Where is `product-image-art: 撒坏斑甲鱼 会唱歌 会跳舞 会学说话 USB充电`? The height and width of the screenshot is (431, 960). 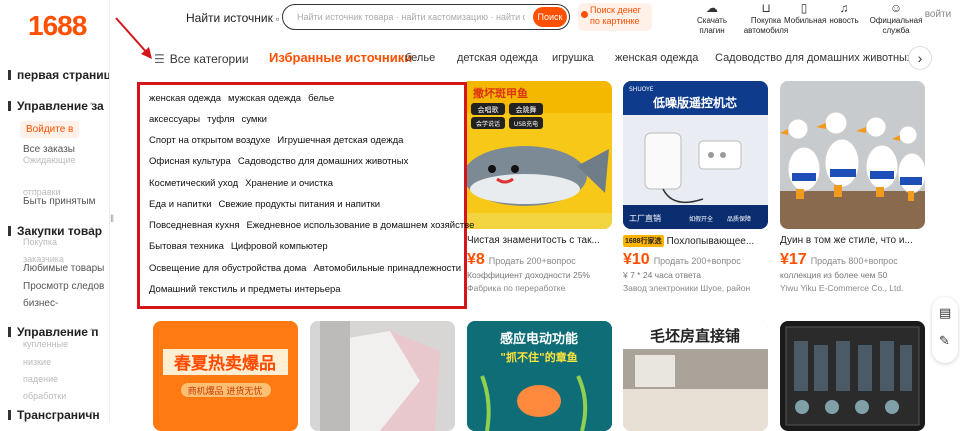
product-image-art: 撒坏斑甲鱼 会唱歌 会跳舞 会学说话 USB充电 is located at coordinates (539, 155).